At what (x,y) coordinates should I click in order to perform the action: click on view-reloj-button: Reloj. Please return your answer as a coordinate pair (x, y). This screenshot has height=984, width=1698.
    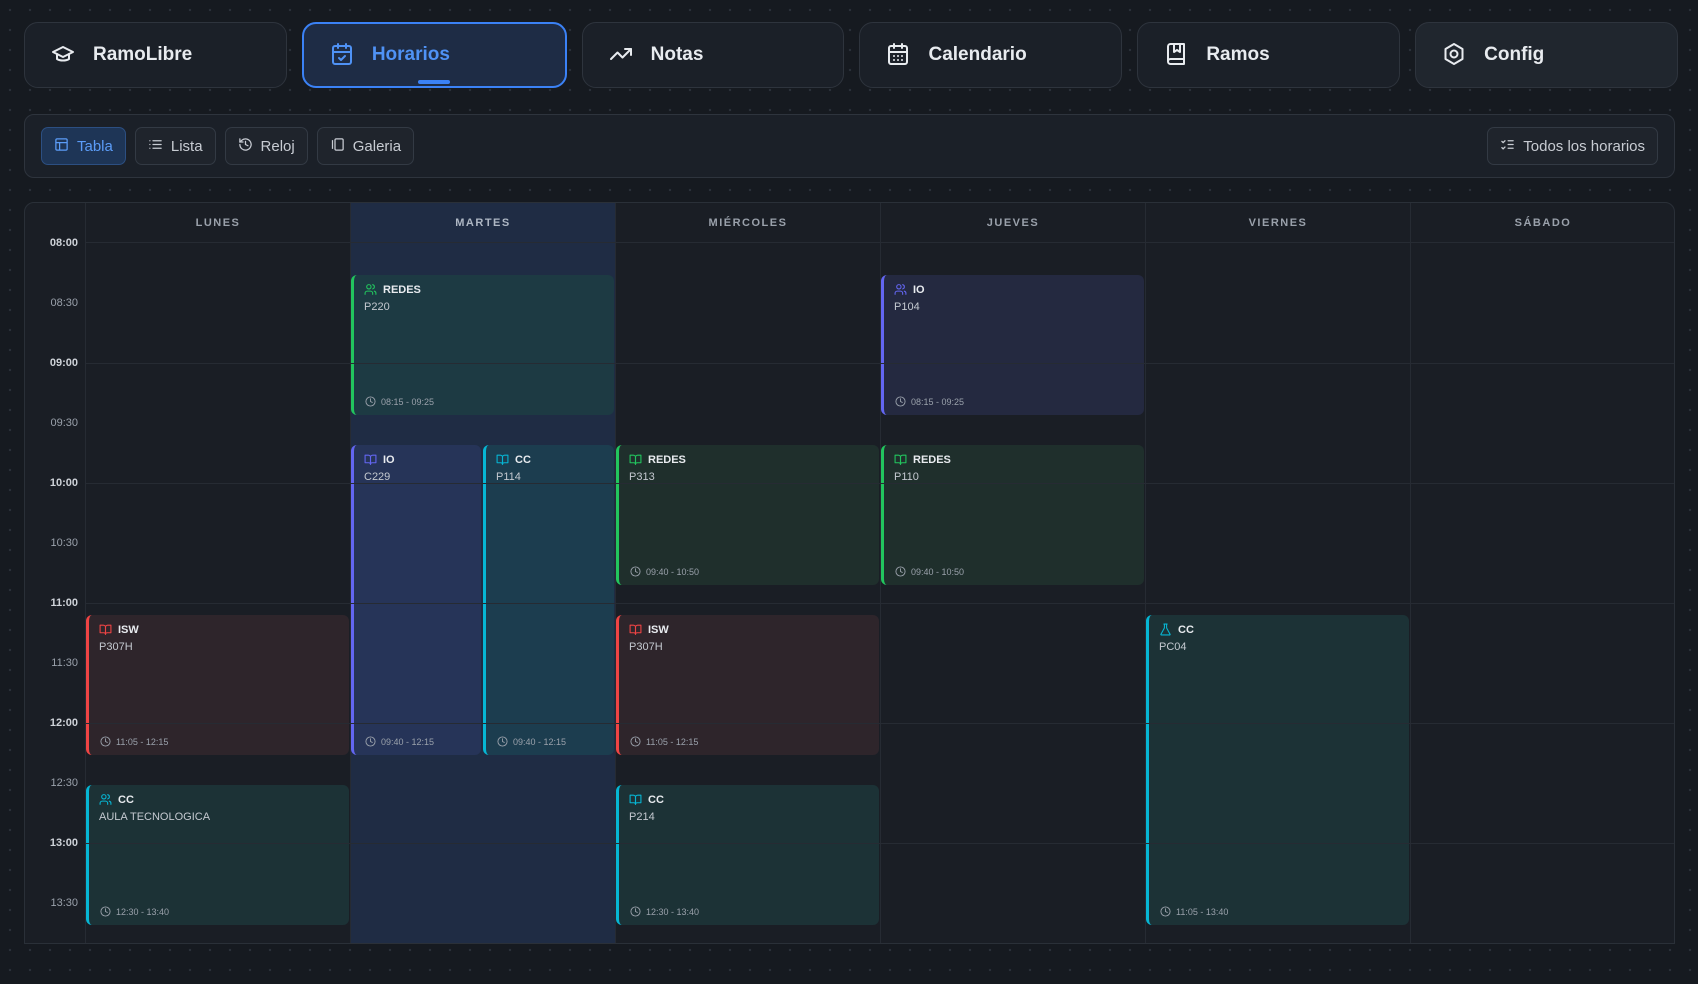
    Looking at the image, I should click on (266, 146).